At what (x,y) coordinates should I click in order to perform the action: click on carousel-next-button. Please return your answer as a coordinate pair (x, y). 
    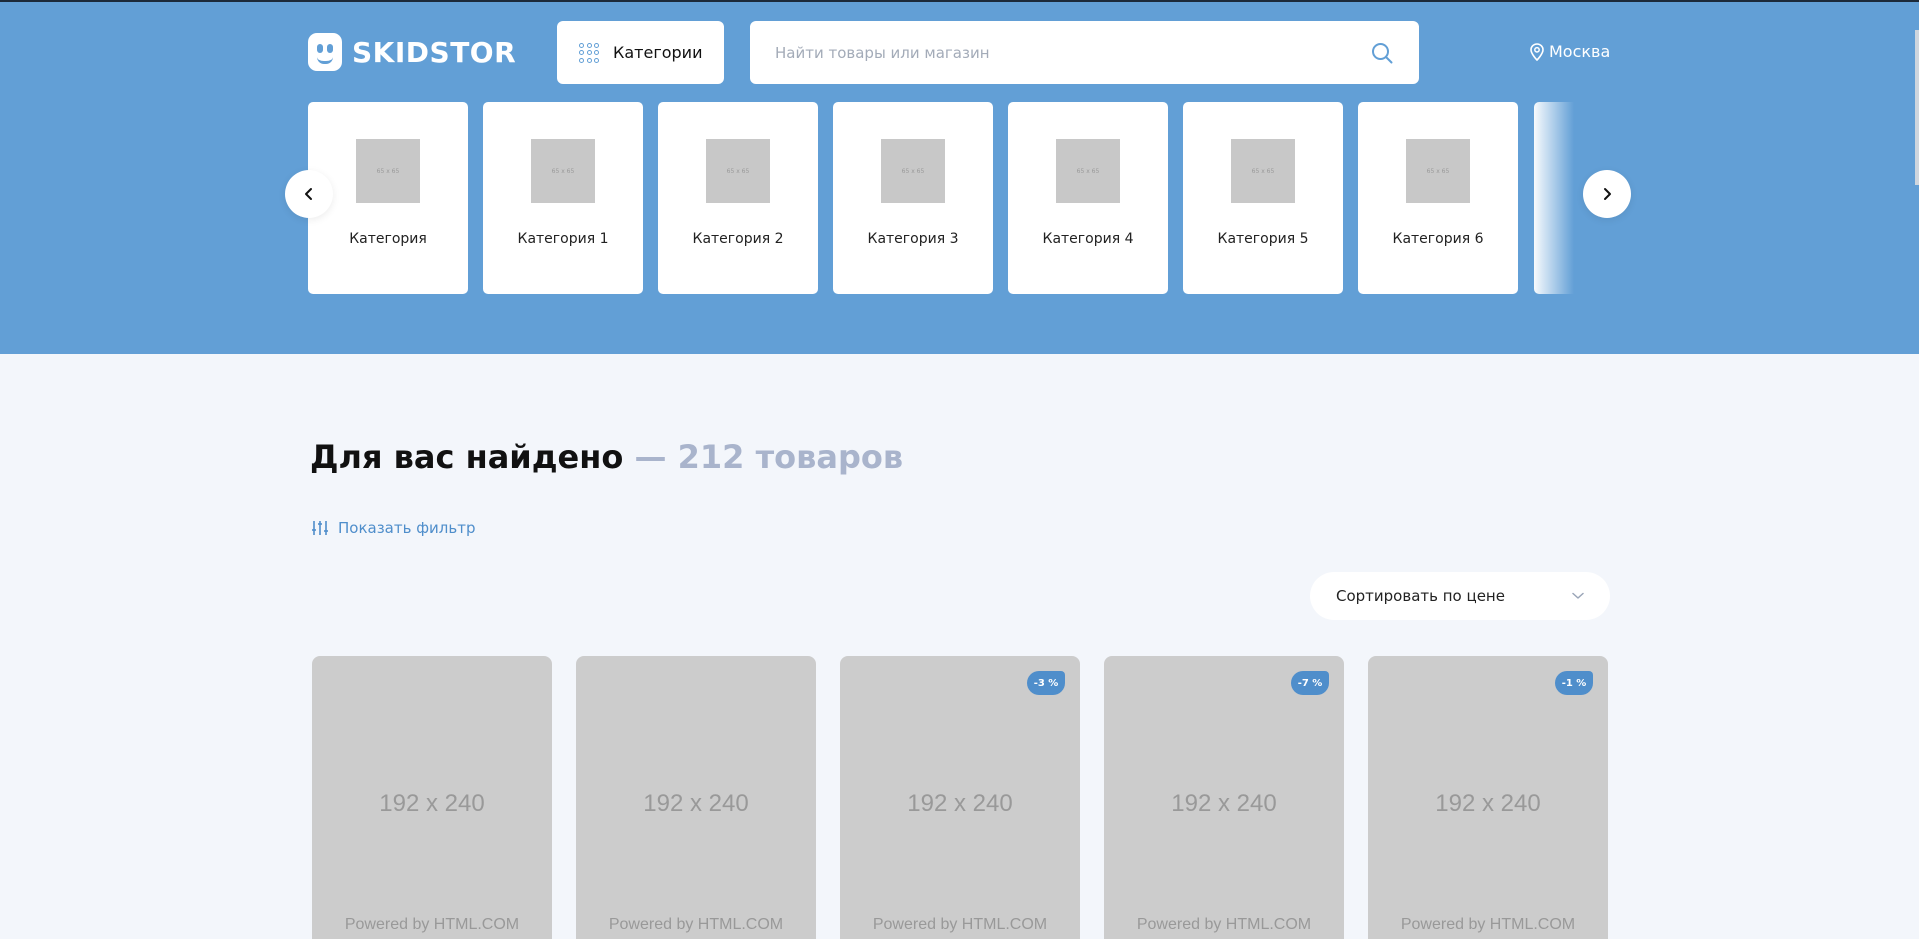
    Looking at the image, I should click on (1607, 194).